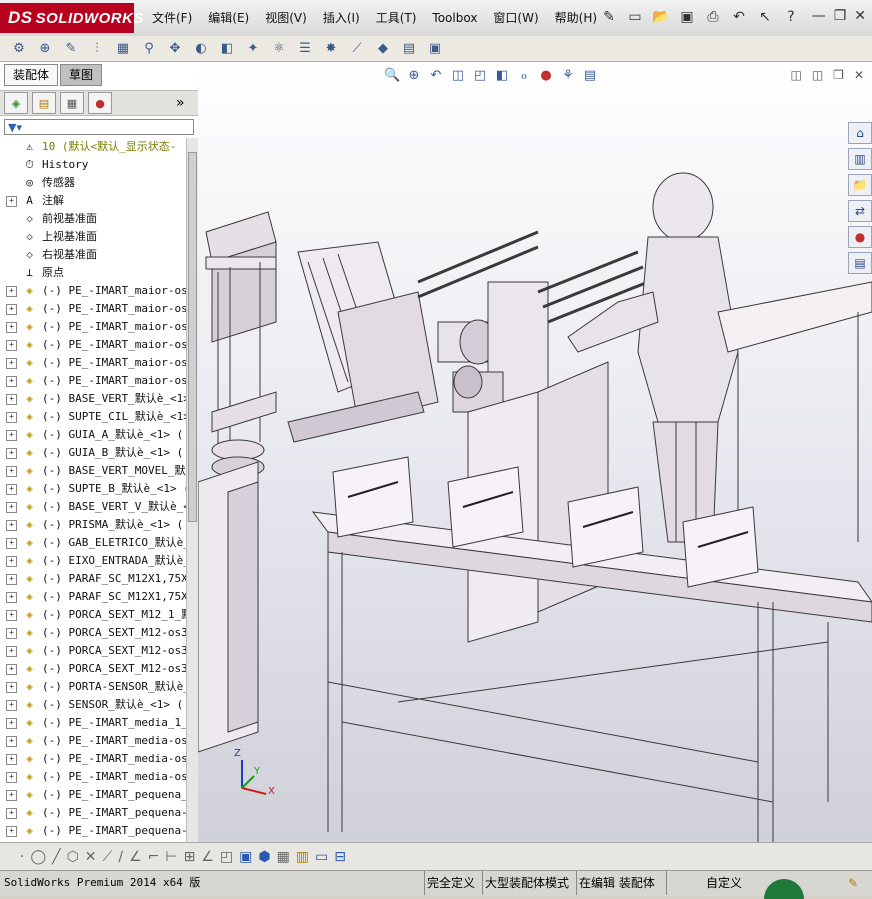 This screenshot has height=899, width=872. What do you see at coordinates (172, 18) in the screenshot?
I see `menu-file: 文件(F)` at bounding box center [172, 18].